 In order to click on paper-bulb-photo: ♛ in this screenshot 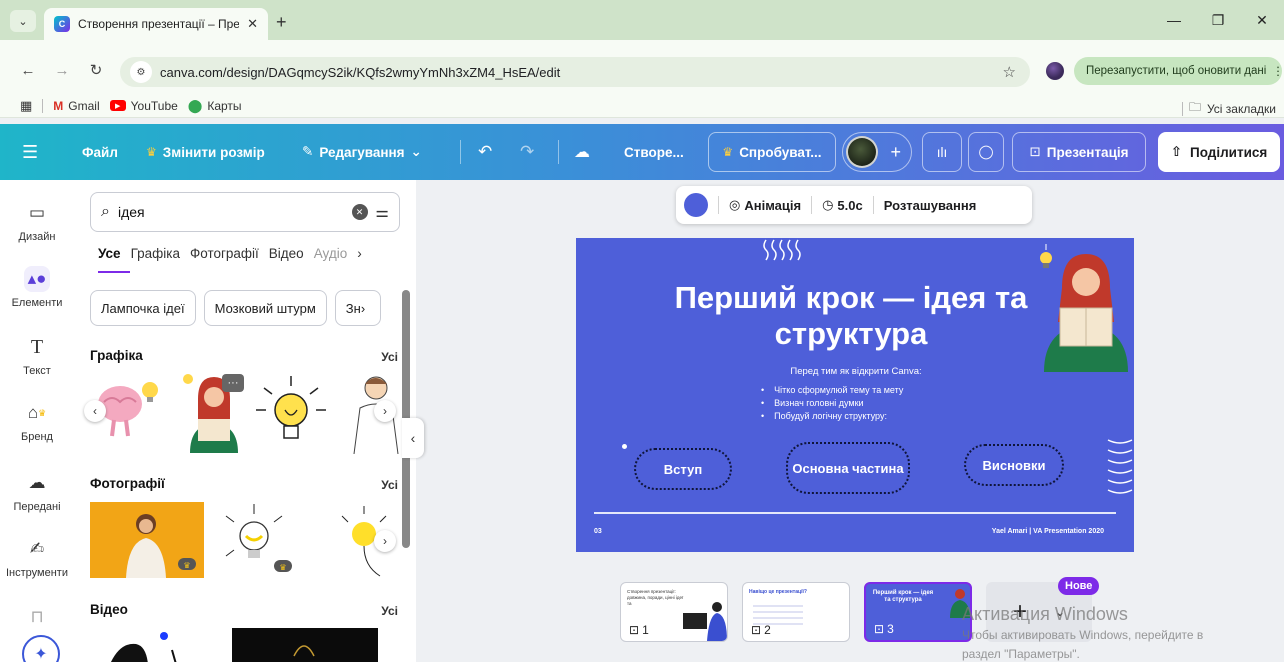, I will do `click(258, 538)`.